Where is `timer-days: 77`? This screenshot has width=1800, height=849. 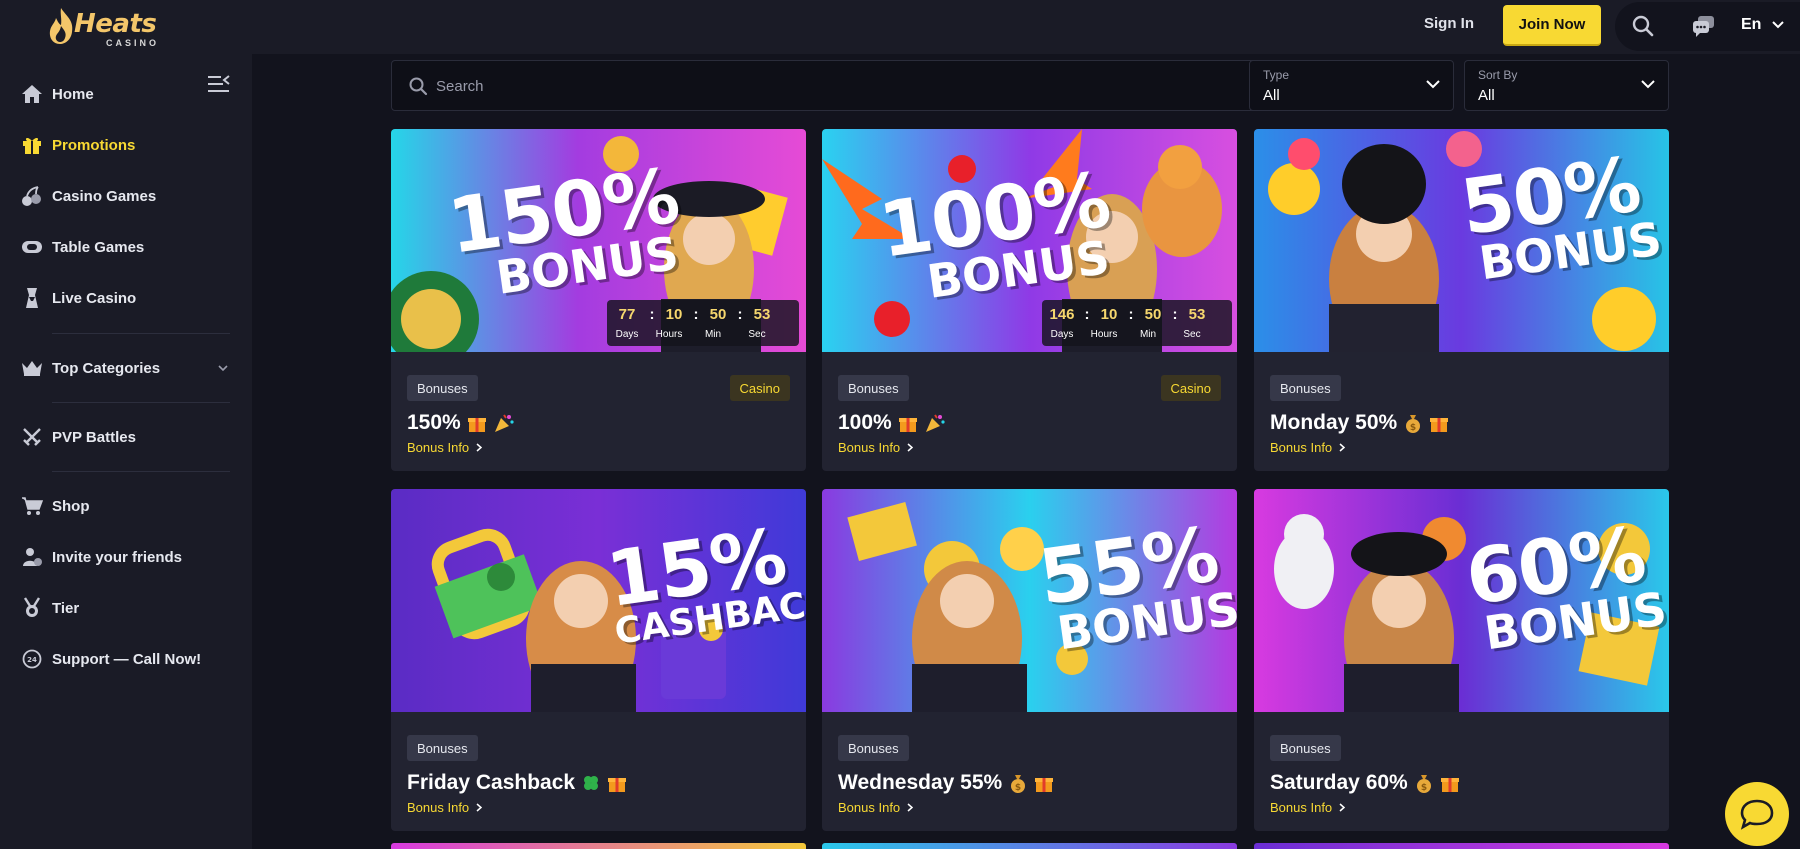 timer-days: 77 is located at coordinates (627, 314).